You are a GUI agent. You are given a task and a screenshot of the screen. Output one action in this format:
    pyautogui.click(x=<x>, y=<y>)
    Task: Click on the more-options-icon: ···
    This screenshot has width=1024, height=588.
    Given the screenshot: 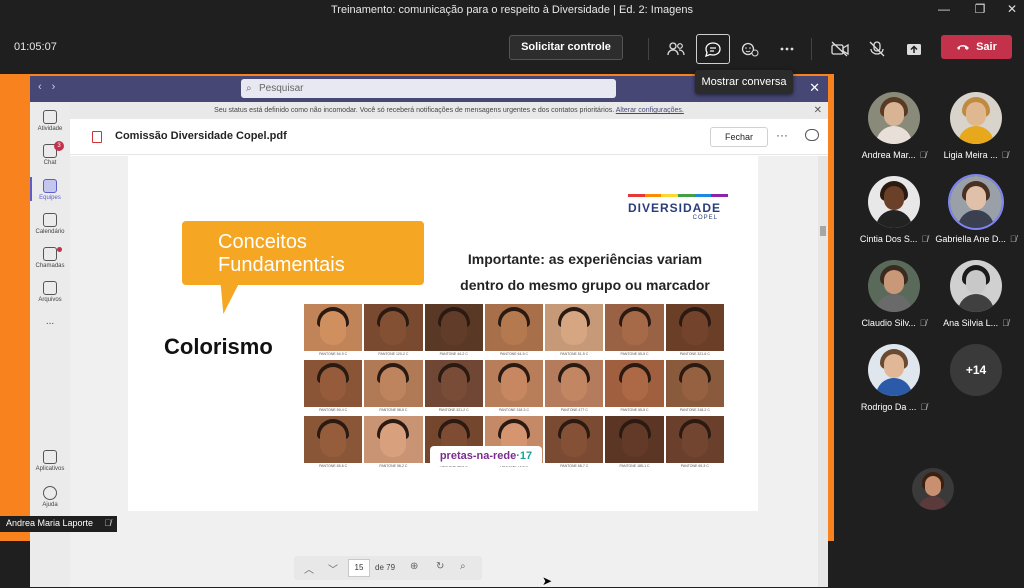 What is the action you would take?
    pyautogui.click(x=782, y=135)
    